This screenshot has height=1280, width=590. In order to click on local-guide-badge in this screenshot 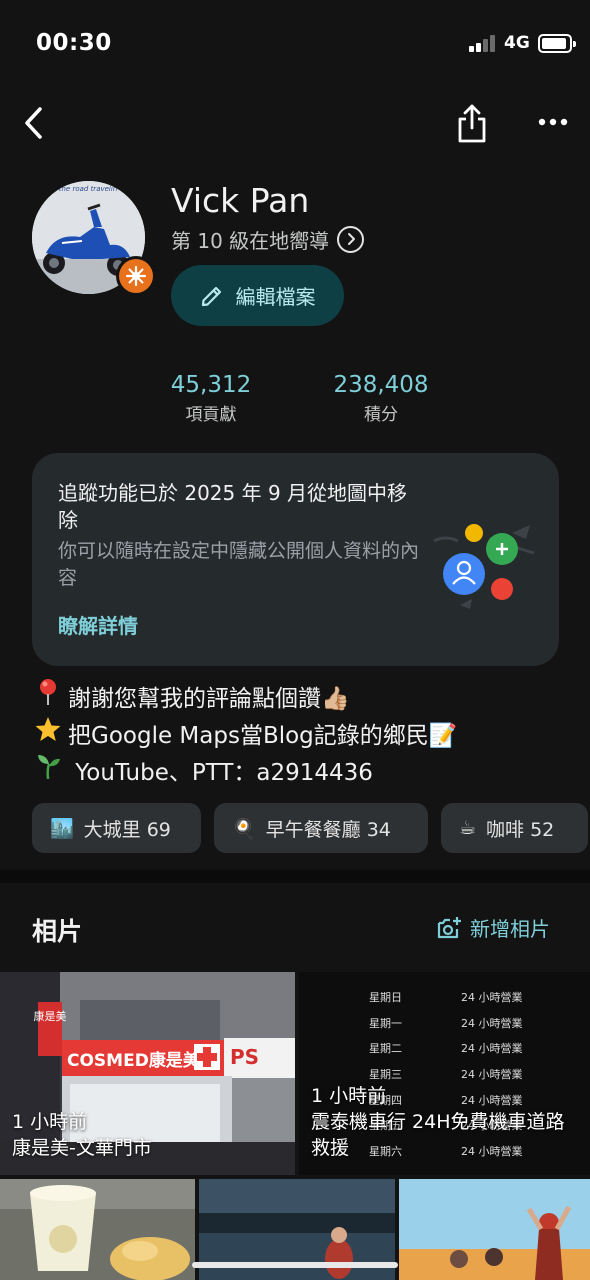, I will do `click(136, 276)`.